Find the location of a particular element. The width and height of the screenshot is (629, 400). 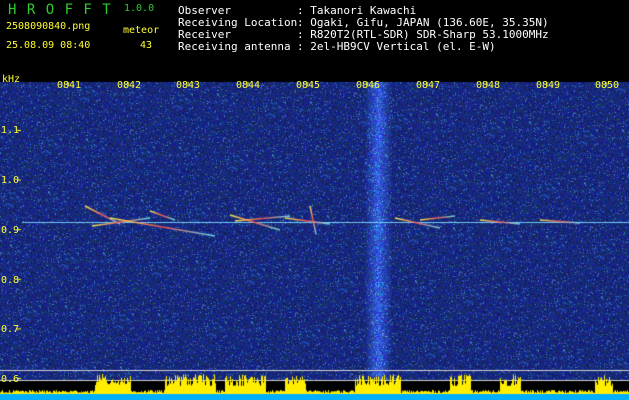

antenna-value: : 2el-HB9CV Vertical (el. E-W) is located at coordinates (396, 46).